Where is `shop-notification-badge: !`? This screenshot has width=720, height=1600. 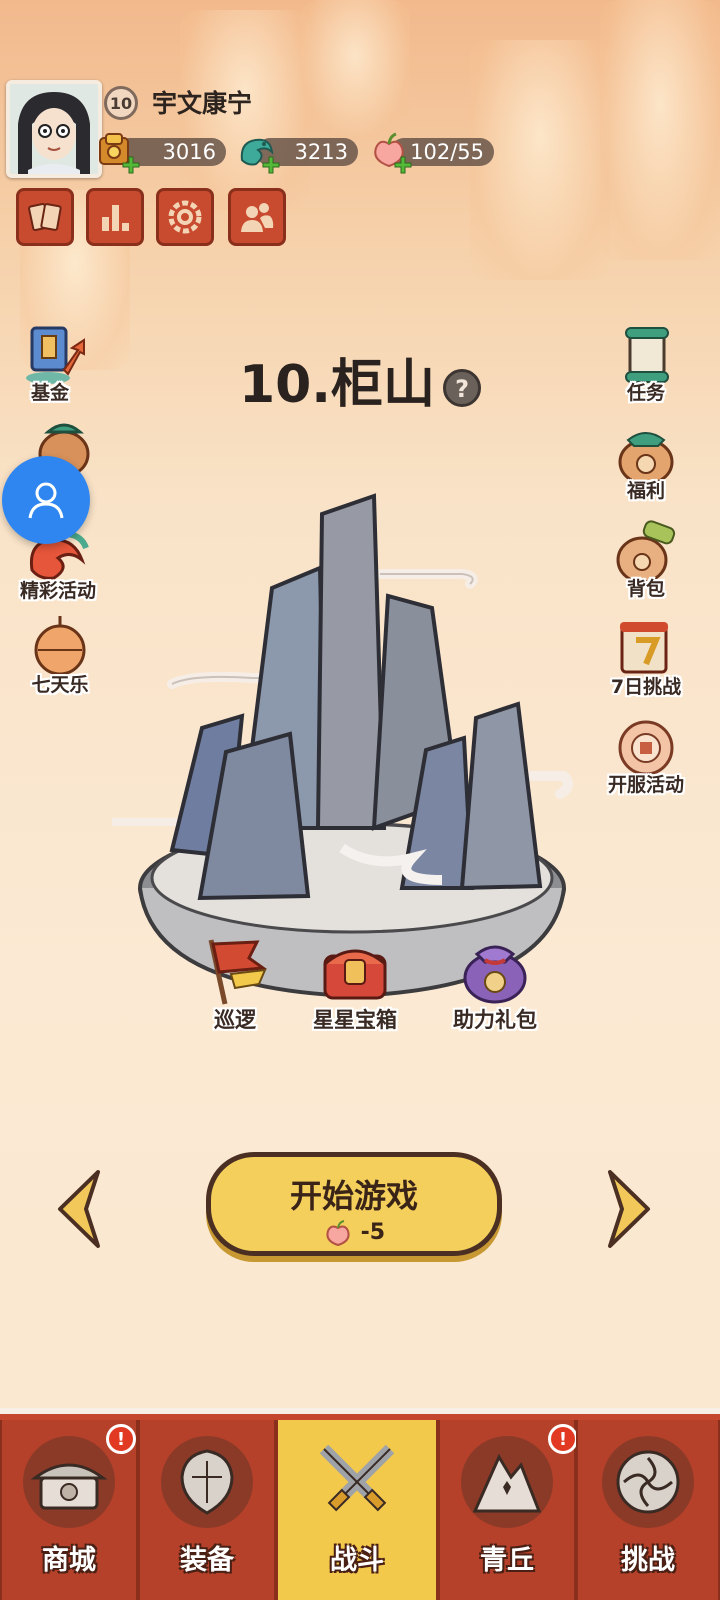
shop-notification-badge: ! is located at coordinates (121, 1439).